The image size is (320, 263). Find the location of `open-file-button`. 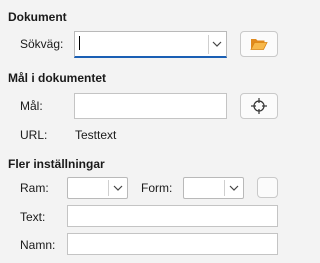

open-file-button is located at coordinates (259, 44).